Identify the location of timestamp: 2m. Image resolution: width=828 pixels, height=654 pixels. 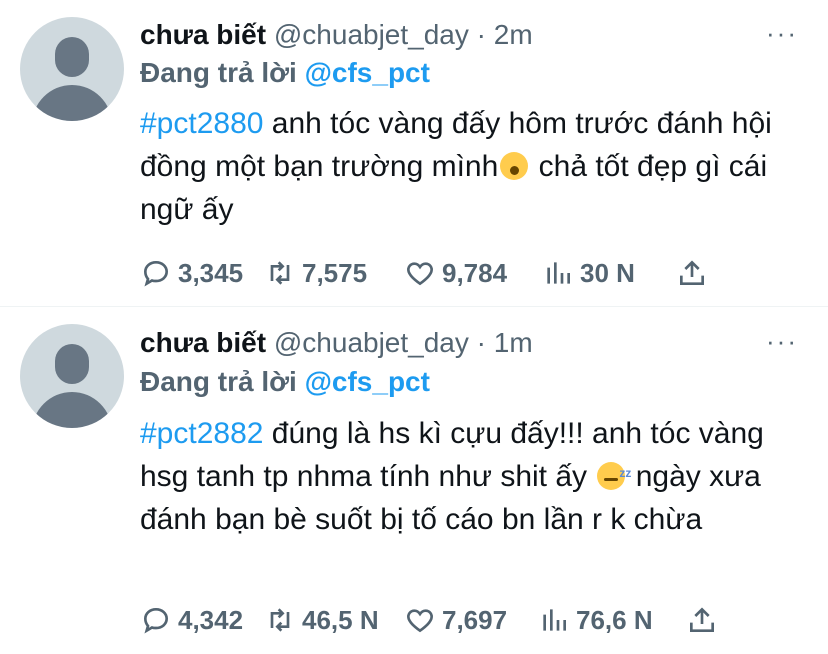
(513, 34).